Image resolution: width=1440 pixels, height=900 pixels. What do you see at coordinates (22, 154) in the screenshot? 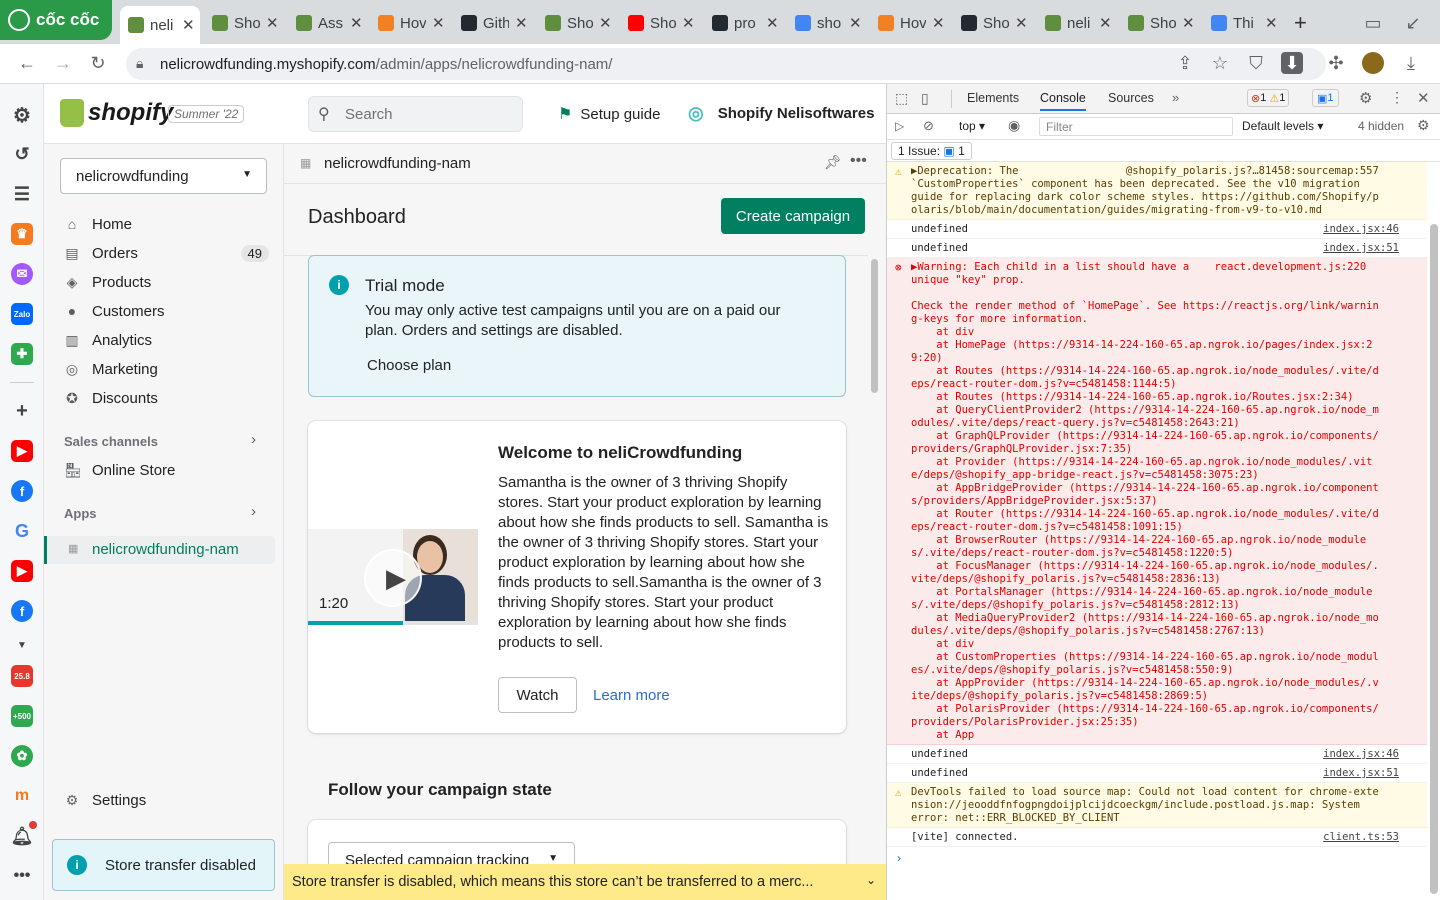
I see `history-icon: ↺` at bounding box center [22, 154].